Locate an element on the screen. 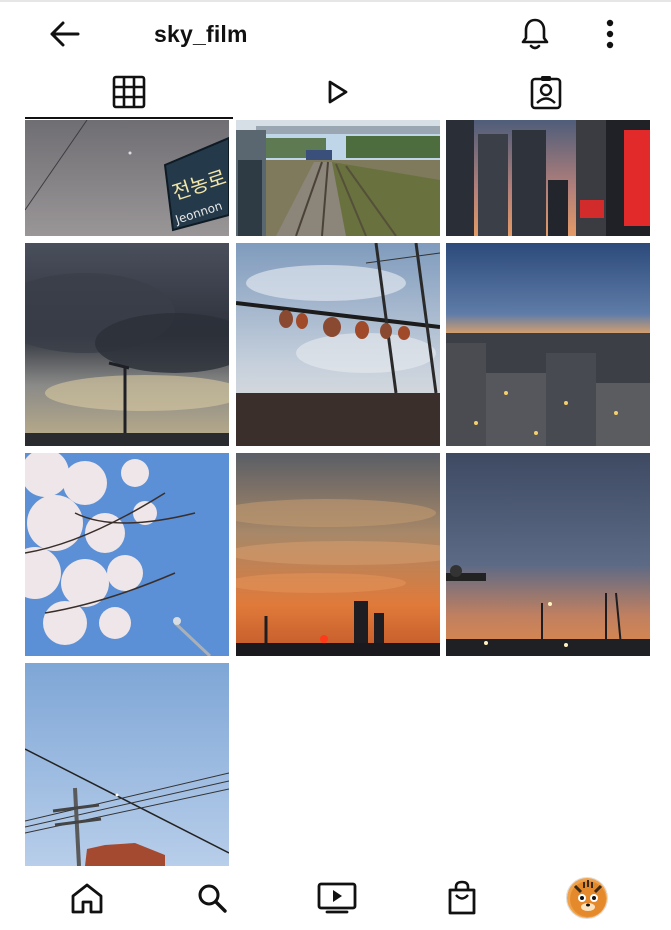 Image resolution: width=671 pixels, height=930 pixels. nav-home is located at coordinates (87, 898).